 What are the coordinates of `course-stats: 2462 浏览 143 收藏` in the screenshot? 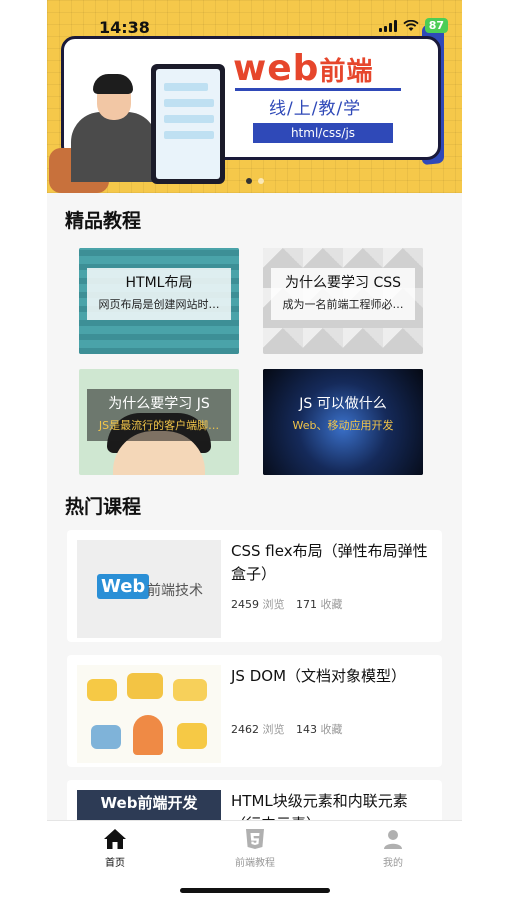 It's located at (291, 729).